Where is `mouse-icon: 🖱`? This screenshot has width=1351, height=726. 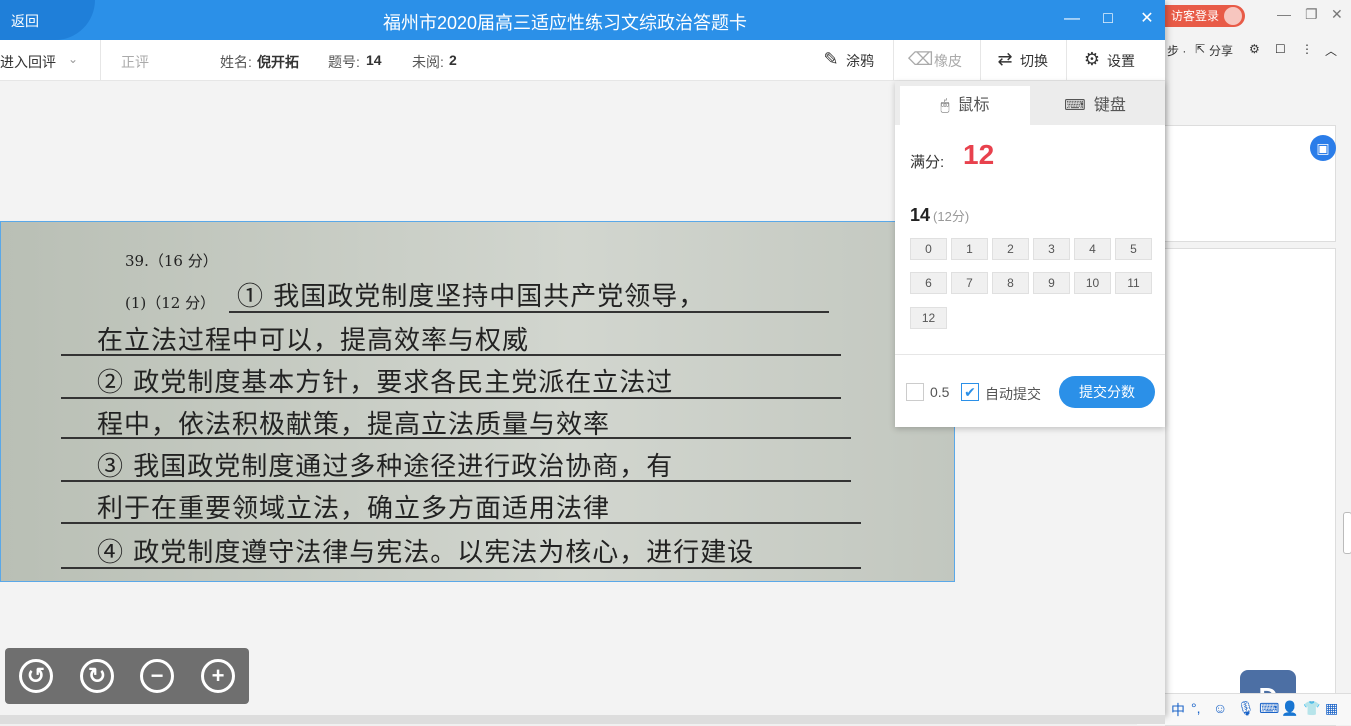
mouse-icon: 🖱 is located at coordinates (945, 105).